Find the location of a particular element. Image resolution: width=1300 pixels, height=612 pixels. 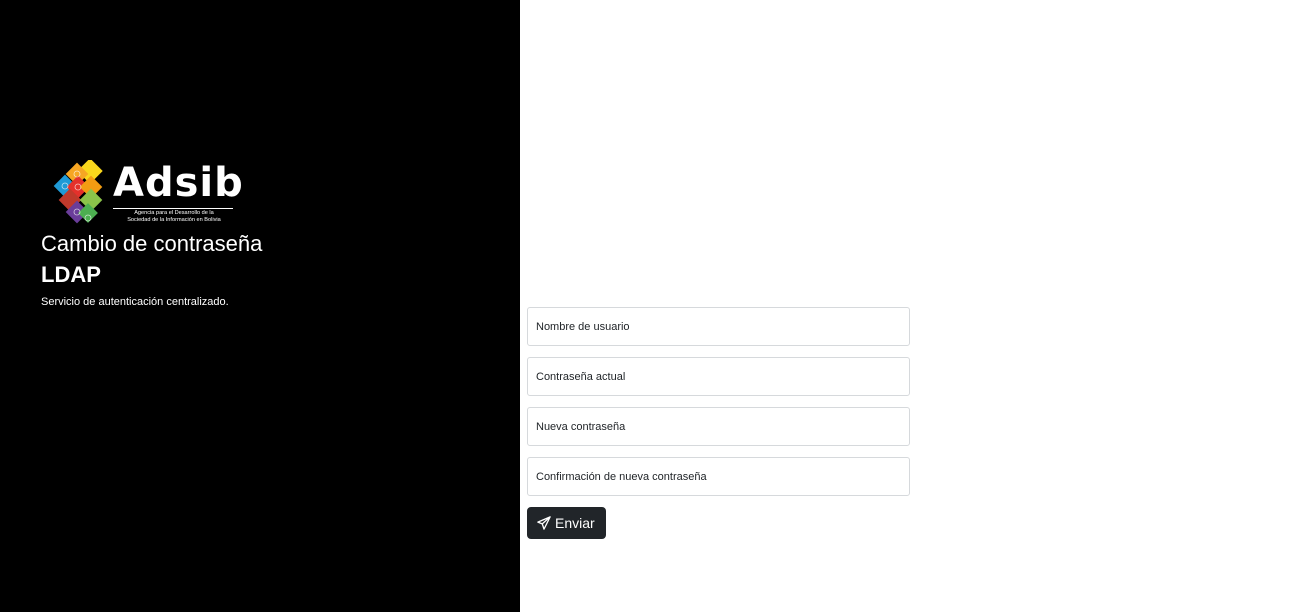

logo-divider is located at coordinates (173, 208).